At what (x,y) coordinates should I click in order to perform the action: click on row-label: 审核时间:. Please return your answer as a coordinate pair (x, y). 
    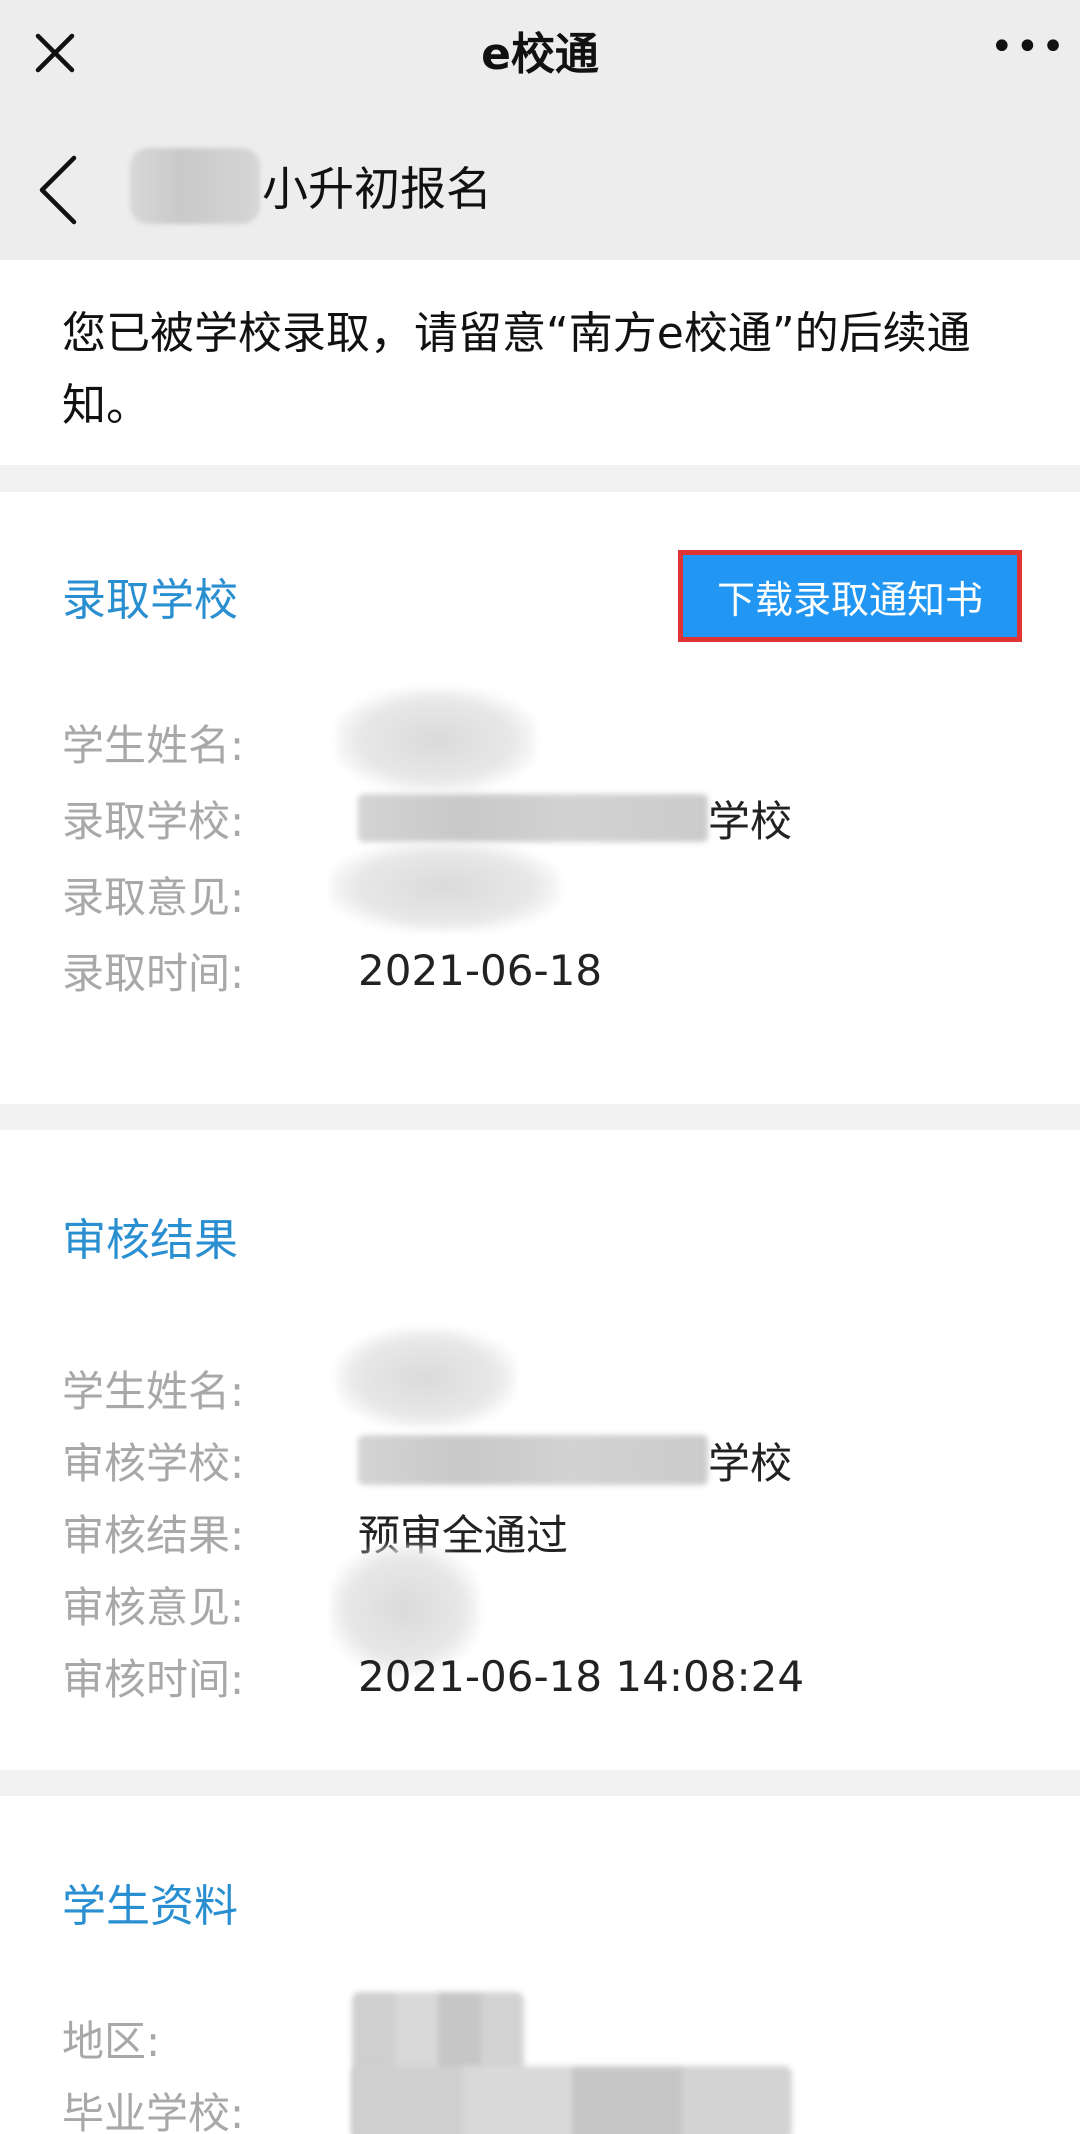
    Looking at the image, I should click on (153, 1679).